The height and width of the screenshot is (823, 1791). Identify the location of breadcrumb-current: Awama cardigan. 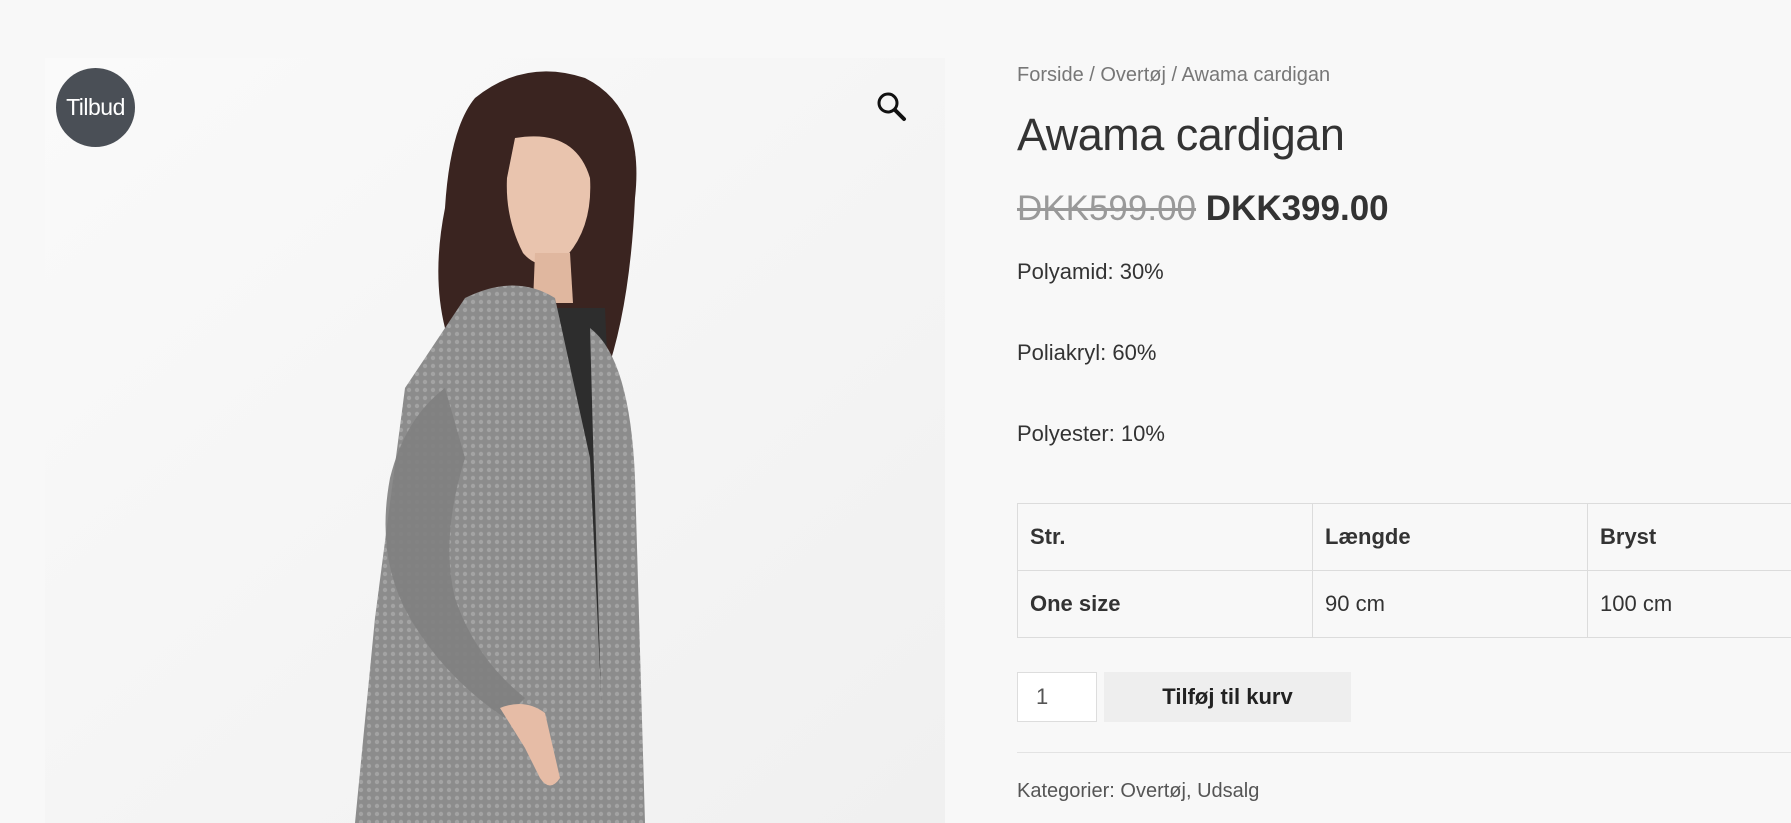
(1256, 75).